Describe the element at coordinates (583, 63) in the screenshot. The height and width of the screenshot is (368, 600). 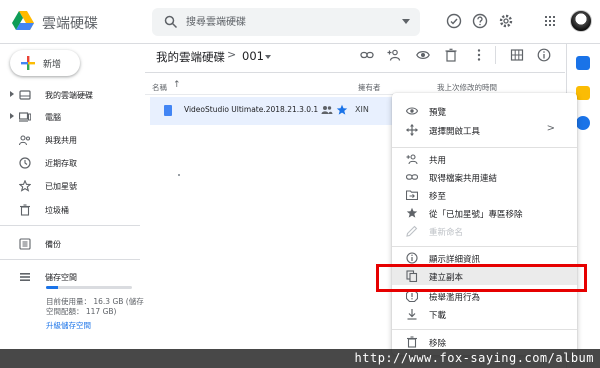
I see `calendar-icon` at that location.